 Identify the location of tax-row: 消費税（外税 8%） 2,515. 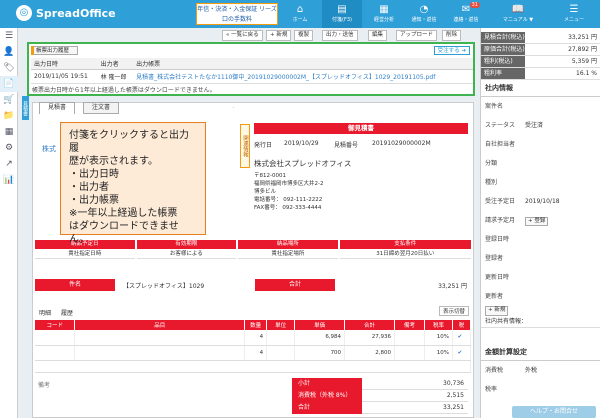
(380, 396).